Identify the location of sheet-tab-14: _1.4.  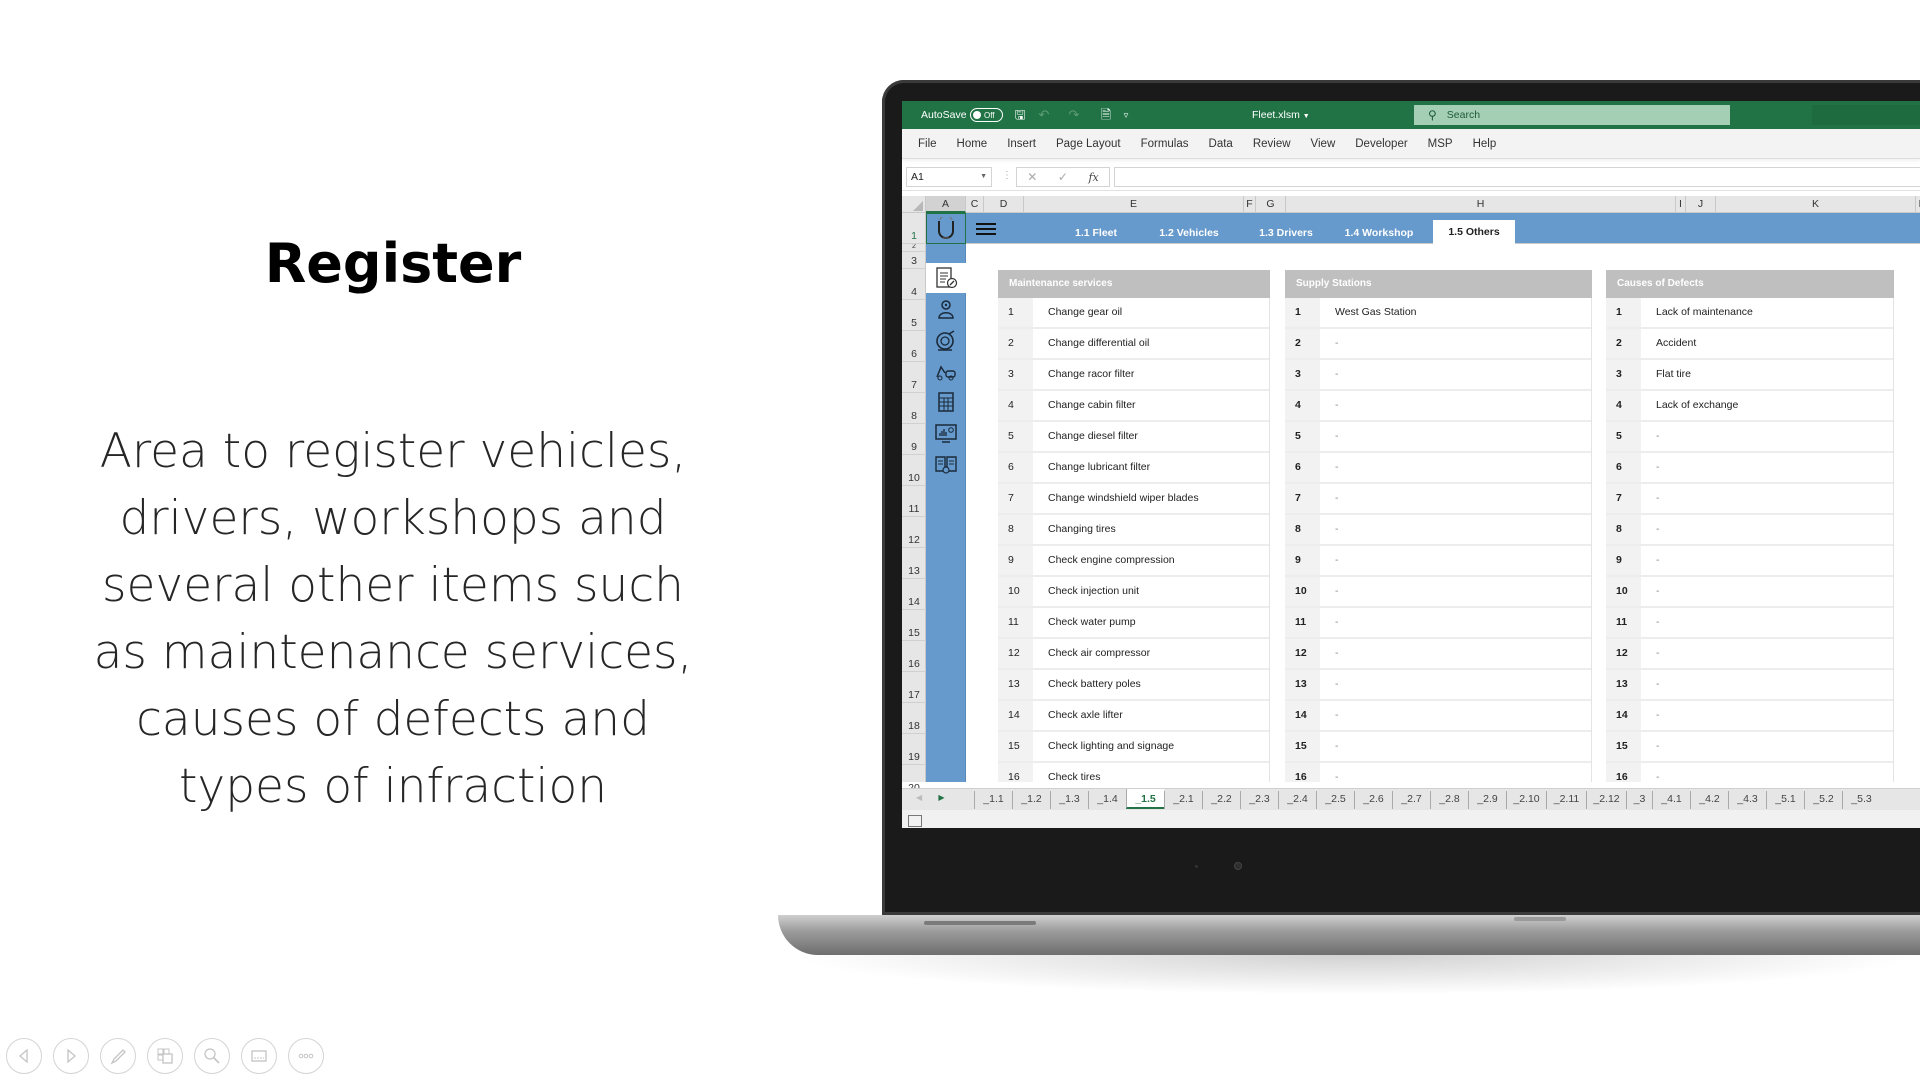
(1107, 800).